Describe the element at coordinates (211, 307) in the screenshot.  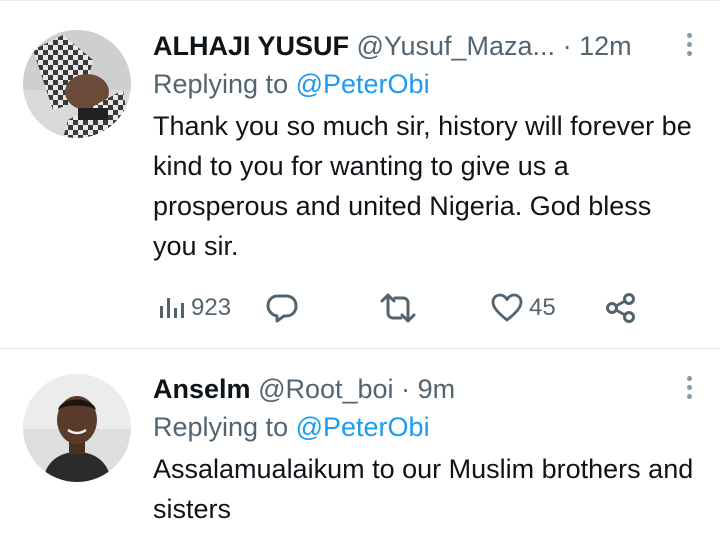
I see `views-count: 923` at that location.